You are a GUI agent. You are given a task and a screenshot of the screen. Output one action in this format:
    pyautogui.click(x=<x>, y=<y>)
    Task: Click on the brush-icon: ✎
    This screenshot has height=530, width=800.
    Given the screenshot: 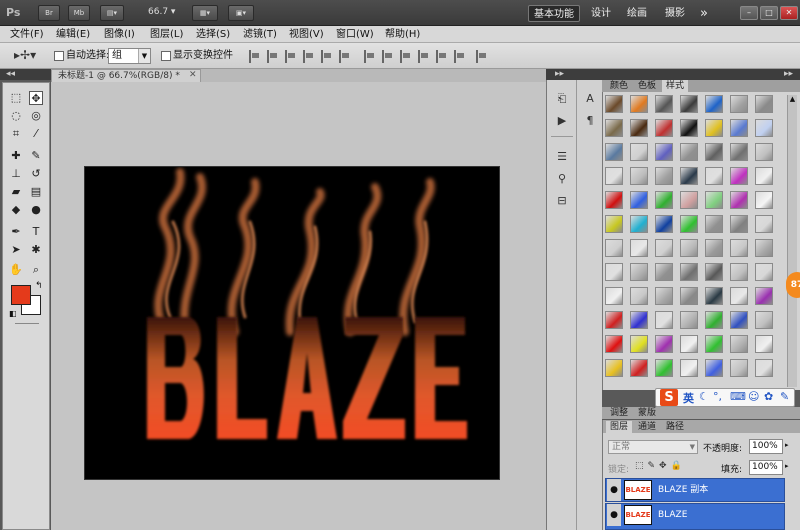 What is the action you would take?
    pyautogui.click(x=36, y=156)
    